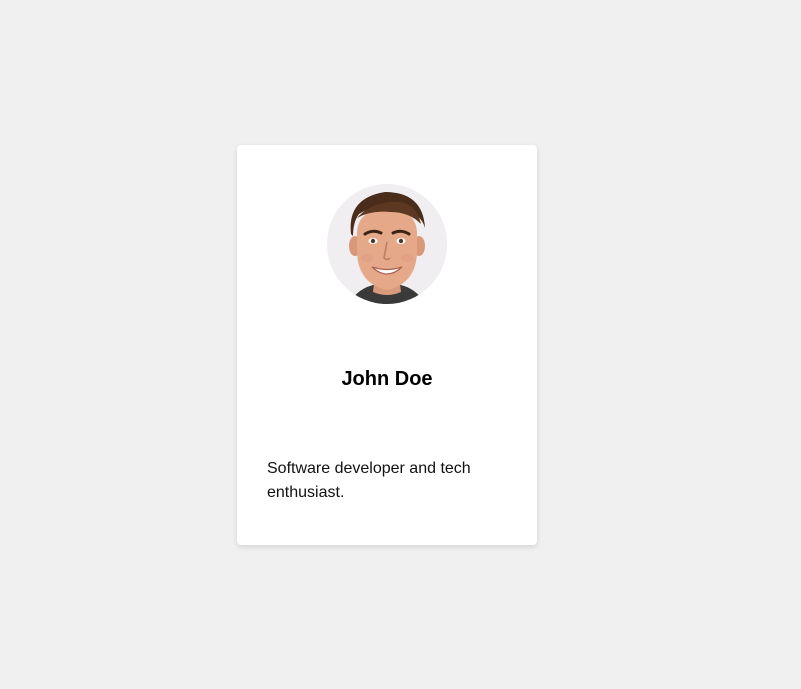  I want to click on profile-bio: Software developer and tech enthusiast., so click(369, 480).